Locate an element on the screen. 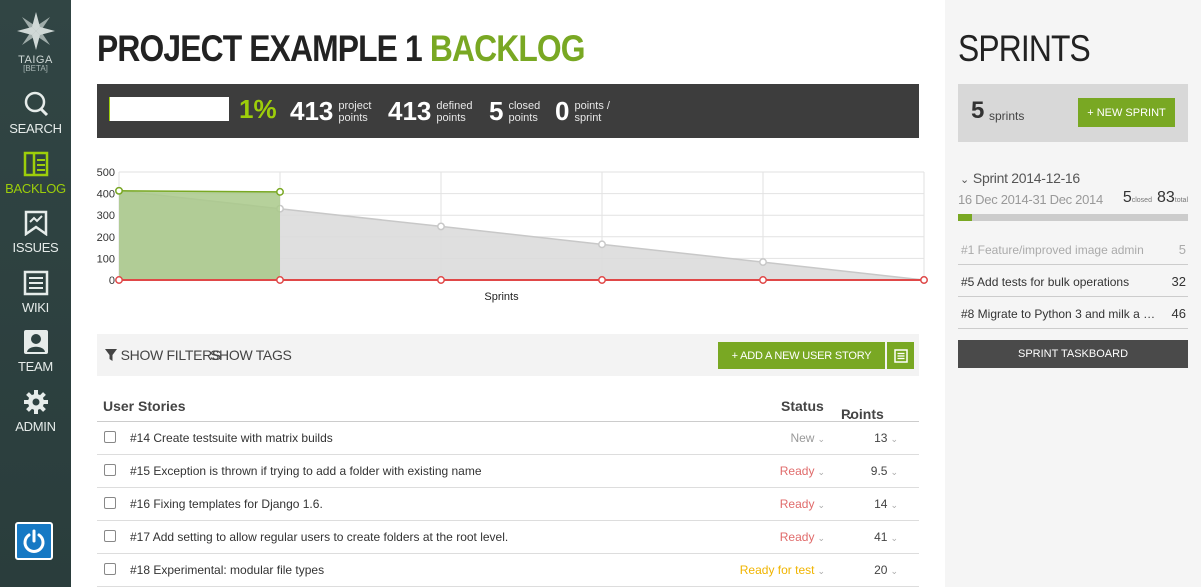 This screenshot has width=1201, height=587. sprint-story-item: #5 Add tests for bulk operations 32 is located at coordinates (1073, 281).